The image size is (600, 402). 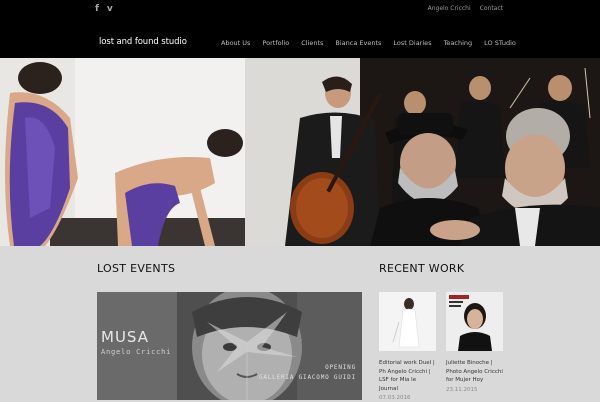 What do you see at coordinates (491, 9) in the screenshot?
I see `top-link-contact: Contact` at bounding box center [491, 9].